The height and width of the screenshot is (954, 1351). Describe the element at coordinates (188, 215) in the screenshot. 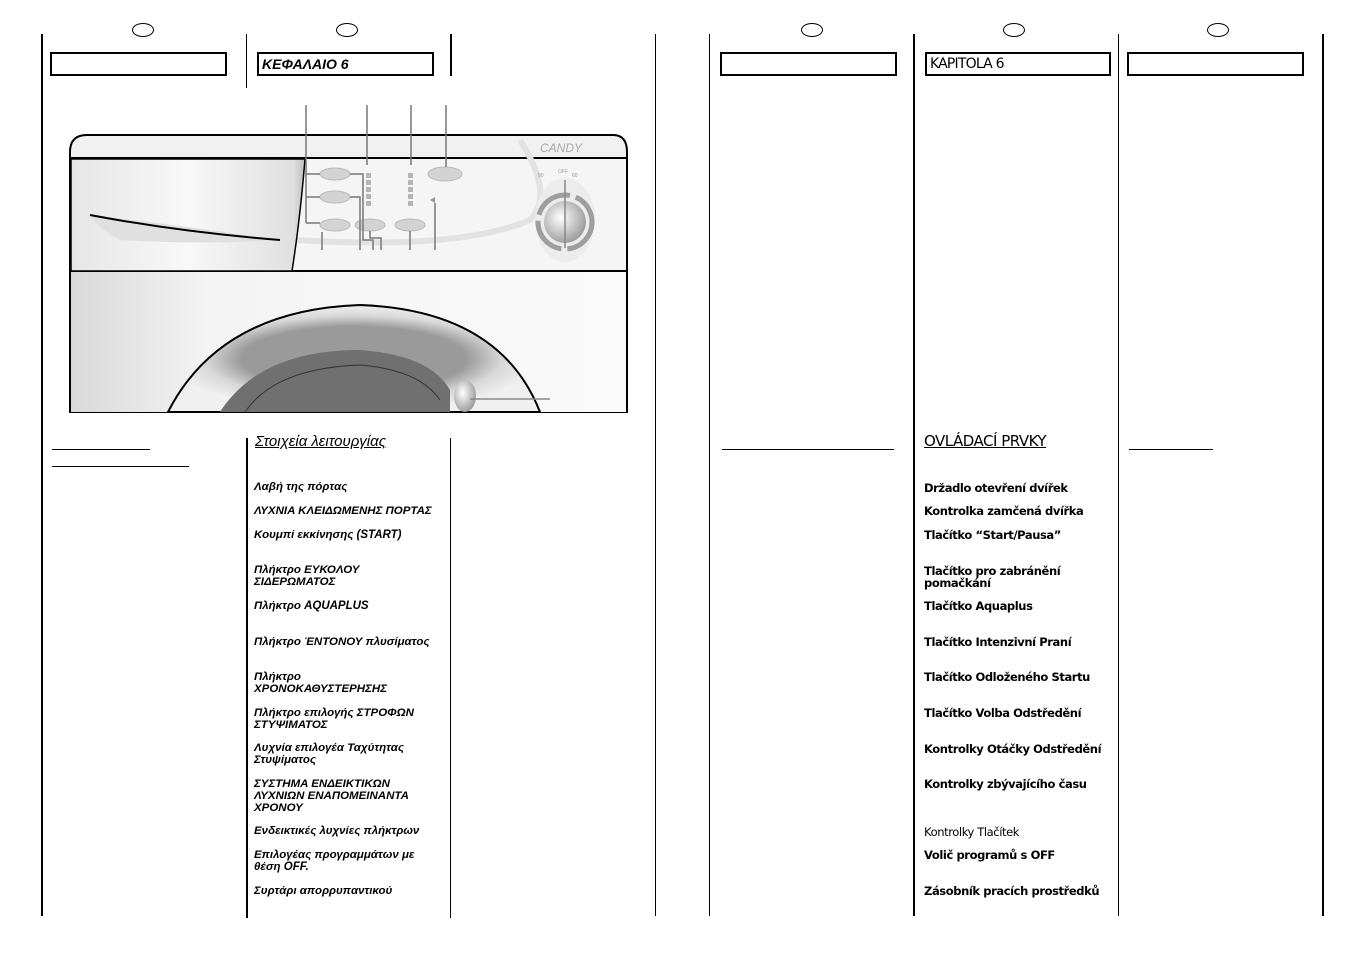

I see `detergent-drawer` at that location.